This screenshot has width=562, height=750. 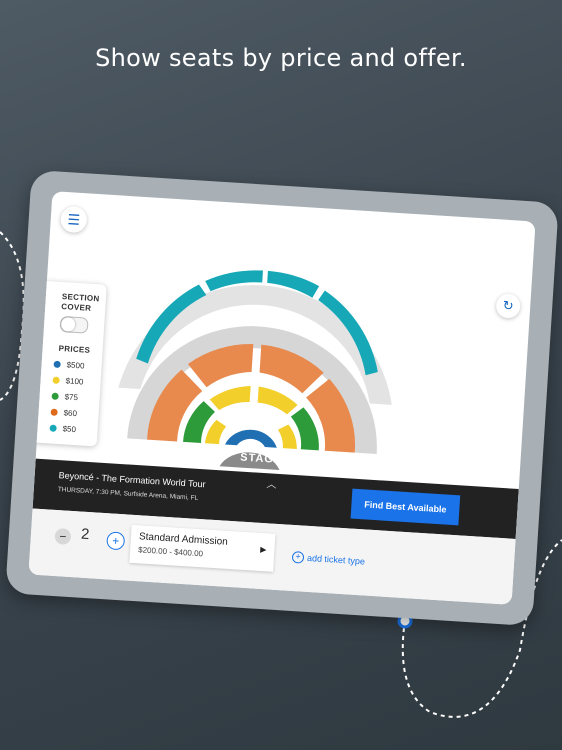 What do you see at coordinates (271, 483) in the screenshot?
I see `chevron-up-icon: ︿` at bounding box center [271, 483].